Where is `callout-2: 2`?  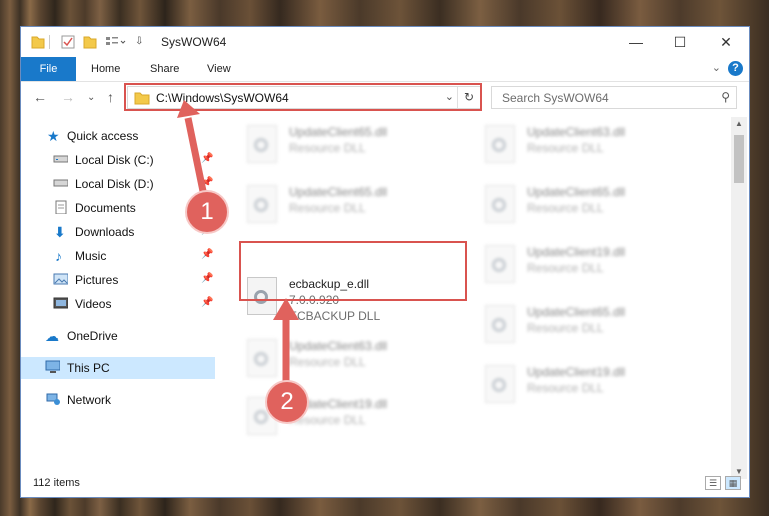 callout-2: 2 is located at coordinates (287, 402).